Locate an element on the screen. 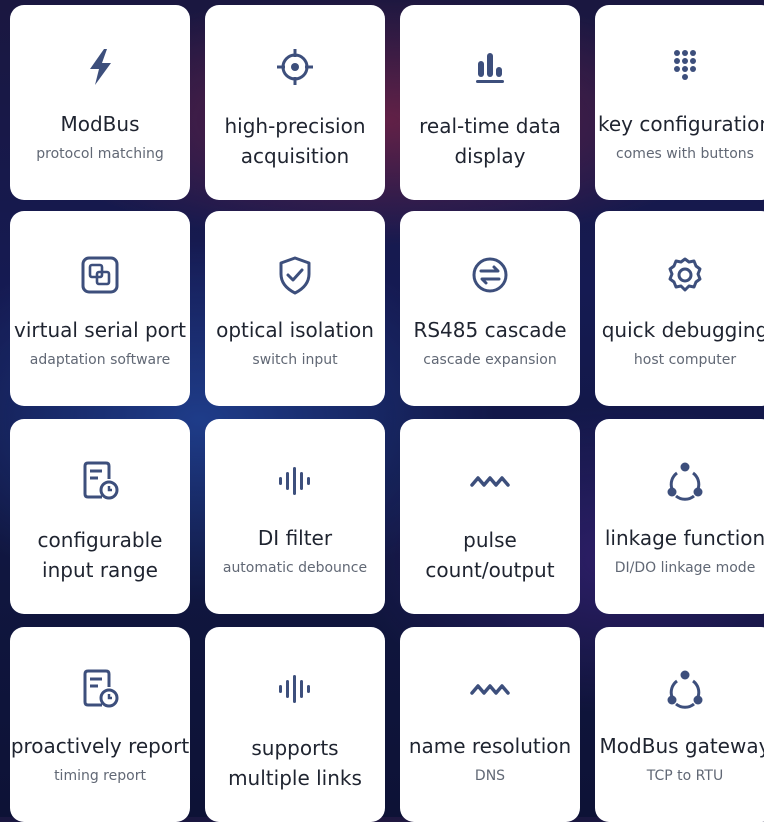  card-title: real-time data display is located at coordinates (490, 141).